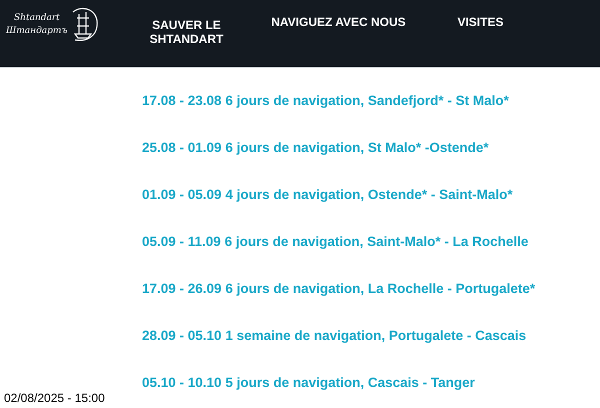 Image resolution: width=600 pixels, height=408 pixels. I want to click on timestamp: 02/08/2025 - 15:00, so click(54, 398).